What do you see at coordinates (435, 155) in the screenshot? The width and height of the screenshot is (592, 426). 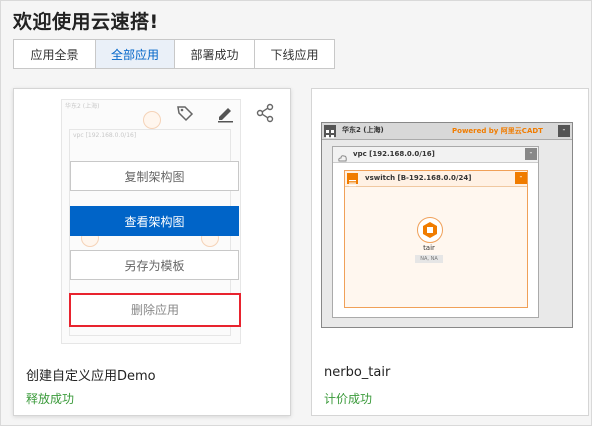 I see `vpc-header: vpc [192.168.0.0/16] -` at bounding box center [435, 155].